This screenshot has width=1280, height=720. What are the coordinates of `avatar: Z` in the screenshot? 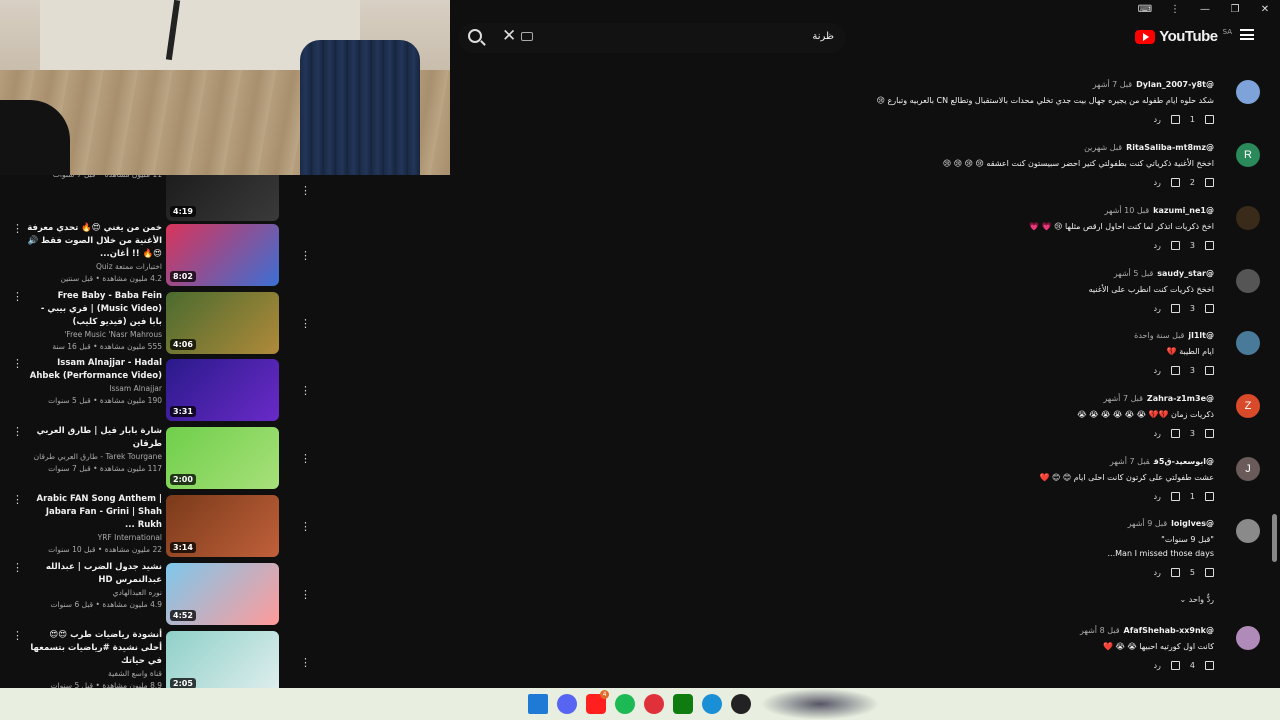 It's located at (1248, 406).